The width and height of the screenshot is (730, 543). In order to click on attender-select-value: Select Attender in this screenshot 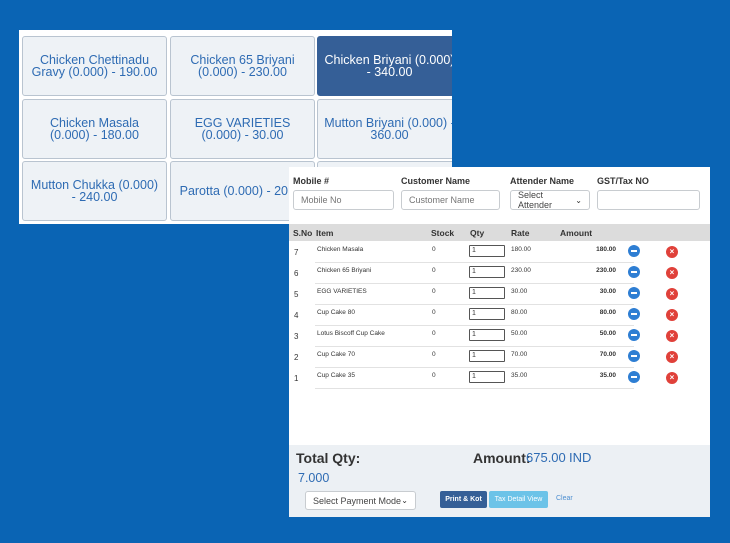, I will do `click(535, 200)`.